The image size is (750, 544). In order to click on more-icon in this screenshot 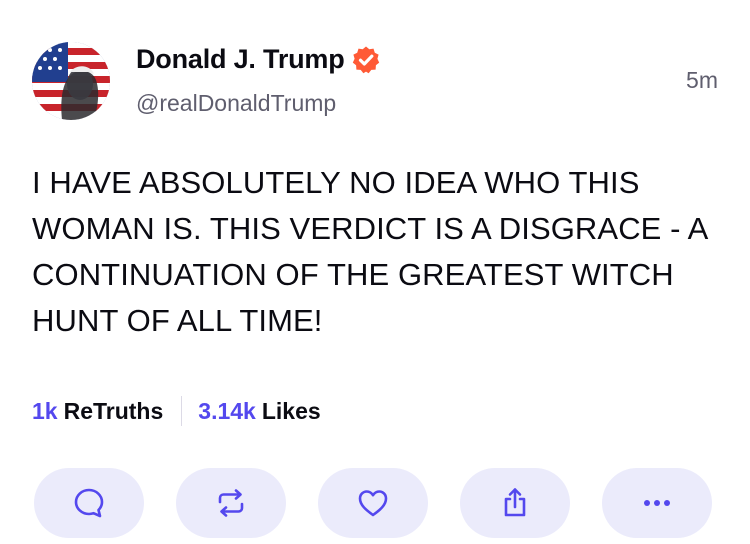, I will do `click(657, 503)`.